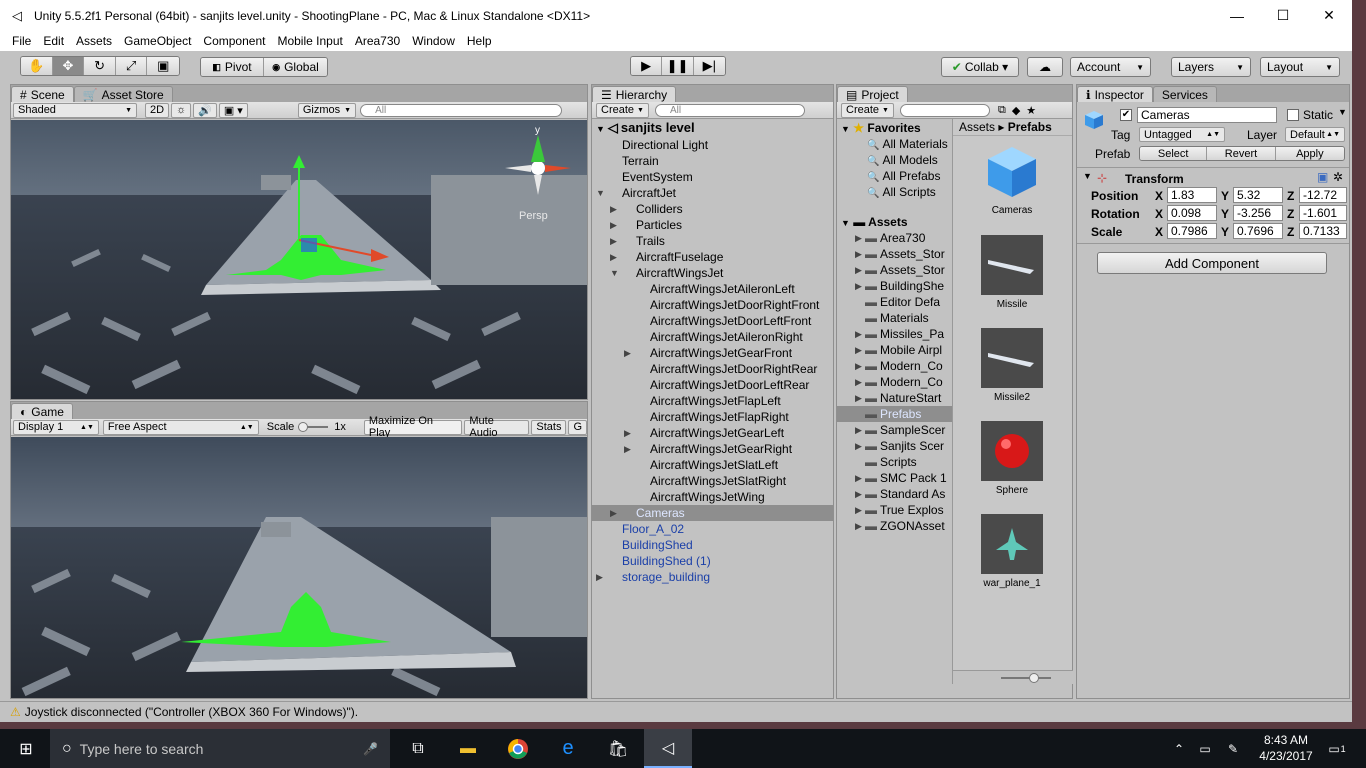 The height and width of the screenshot is (768, 1366). Describe the element at coordinates (1323, 231) in the screenshot. I see `scale-z-field: 0.7133` at that location.